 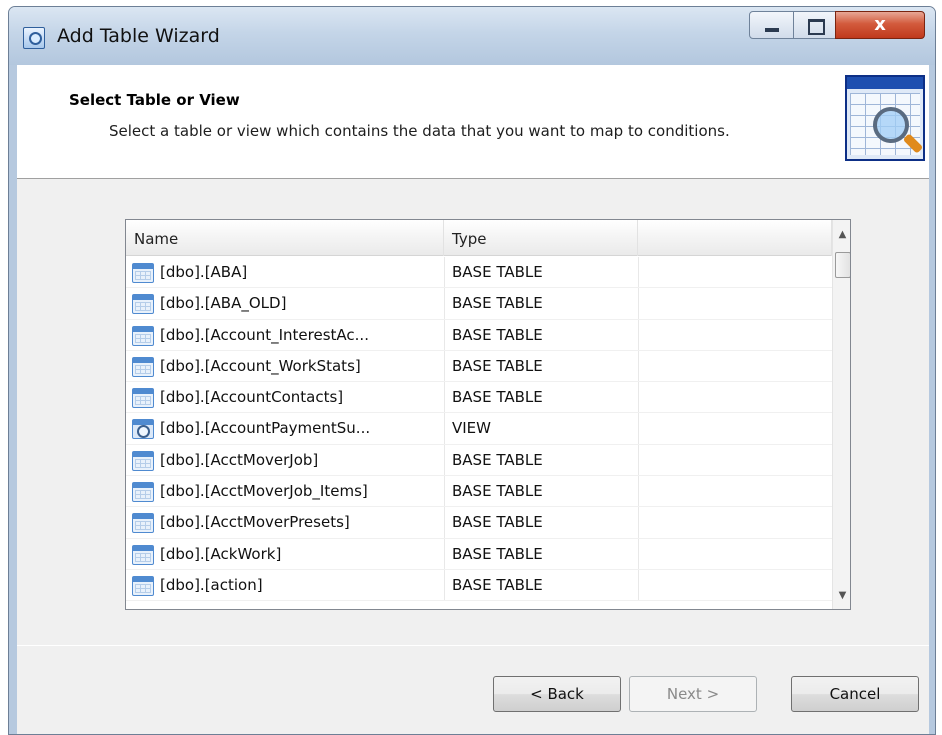 What do you see at coordinates (285, 238) in the screenshot?
I see `column-header-name: Name` at bounding box center [285, 238].